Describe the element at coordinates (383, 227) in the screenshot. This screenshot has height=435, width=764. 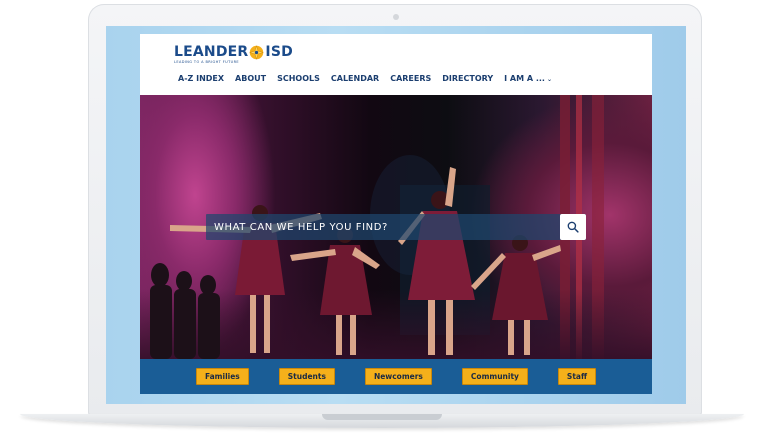
I see `search-input` at that location.